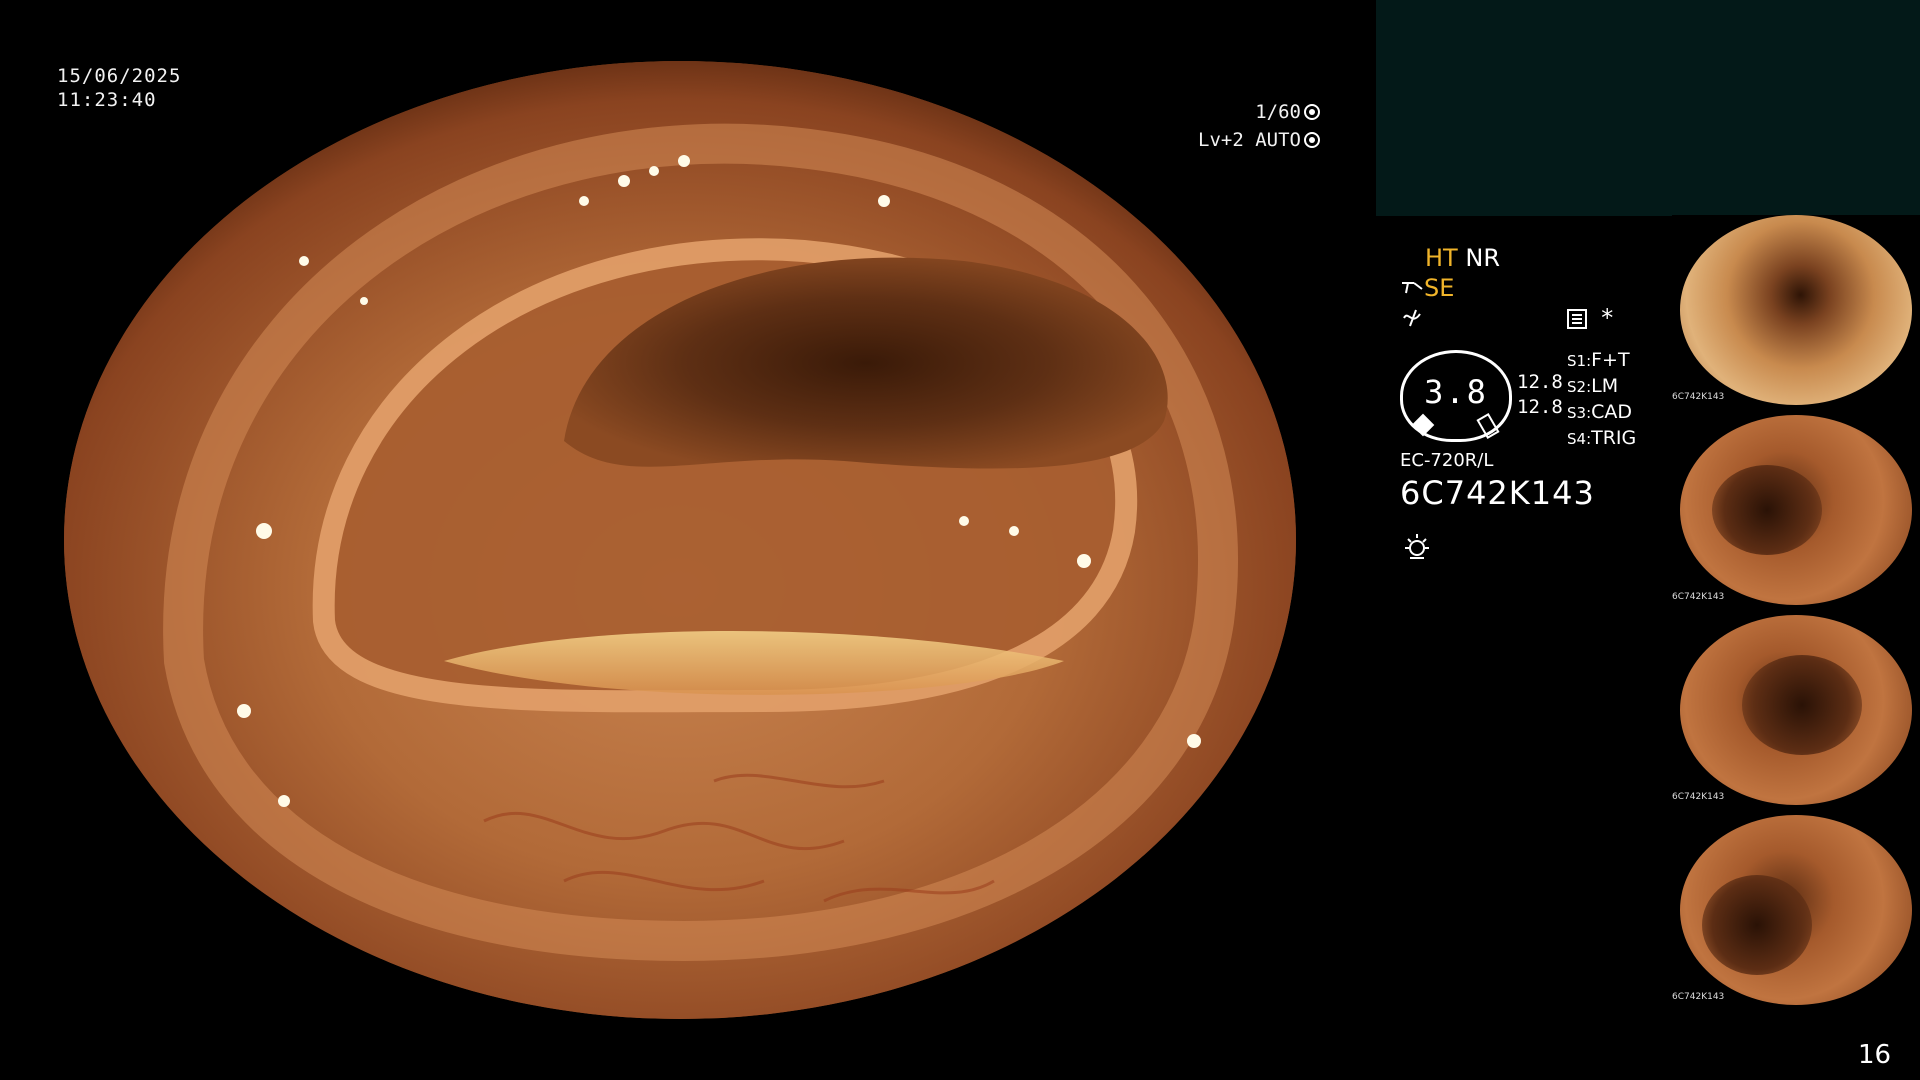 The image size is (1920, 1080). I want to click on brightness-level: Lv+2 AUTO, so click(1249, 140).